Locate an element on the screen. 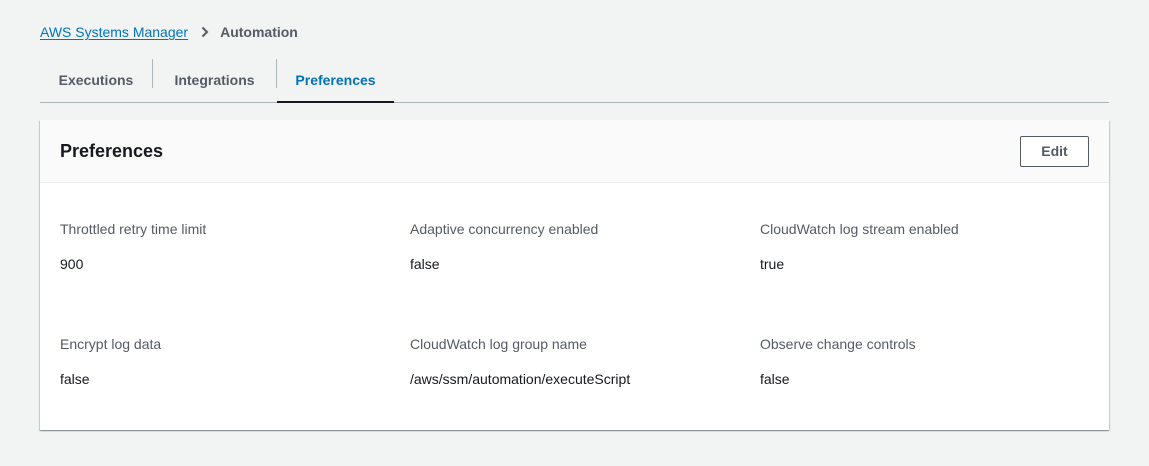  chevron-right-icon is located at coordinates (205, 32).